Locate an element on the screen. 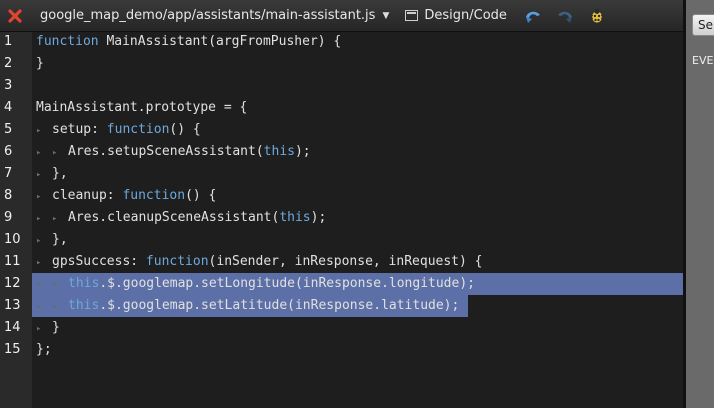  line-number: 11 is located at coordinates (12, 261).